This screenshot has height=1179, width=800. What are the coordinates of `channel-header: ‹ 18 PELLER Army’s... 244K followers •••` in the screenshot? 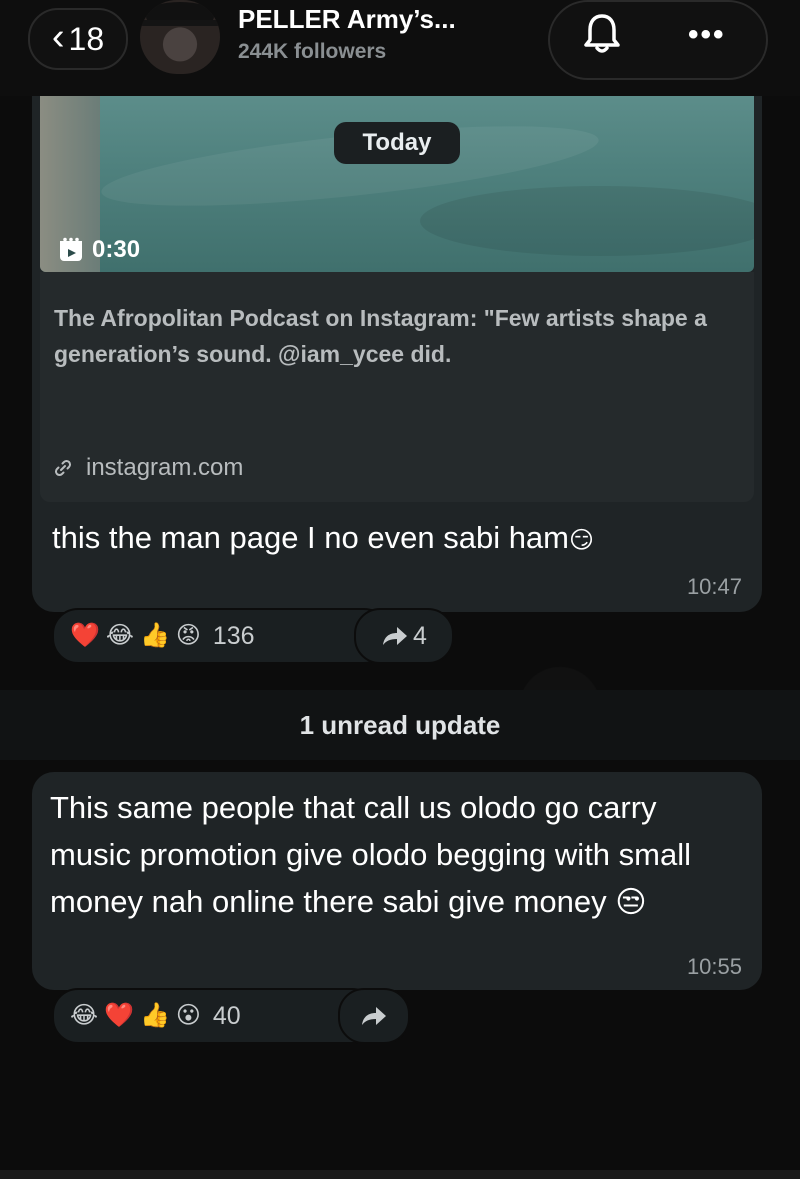 It's located at (400, 48).